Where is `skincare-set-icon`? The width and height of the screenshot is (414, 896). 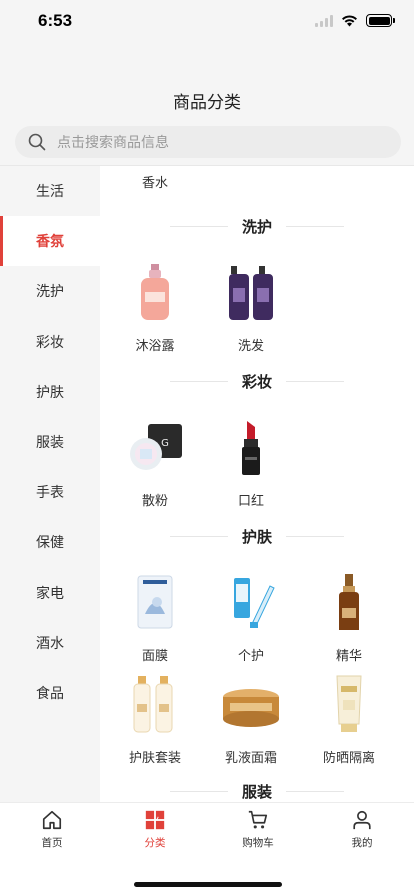
skincare-set-icon is located at coordinates (155, 704).